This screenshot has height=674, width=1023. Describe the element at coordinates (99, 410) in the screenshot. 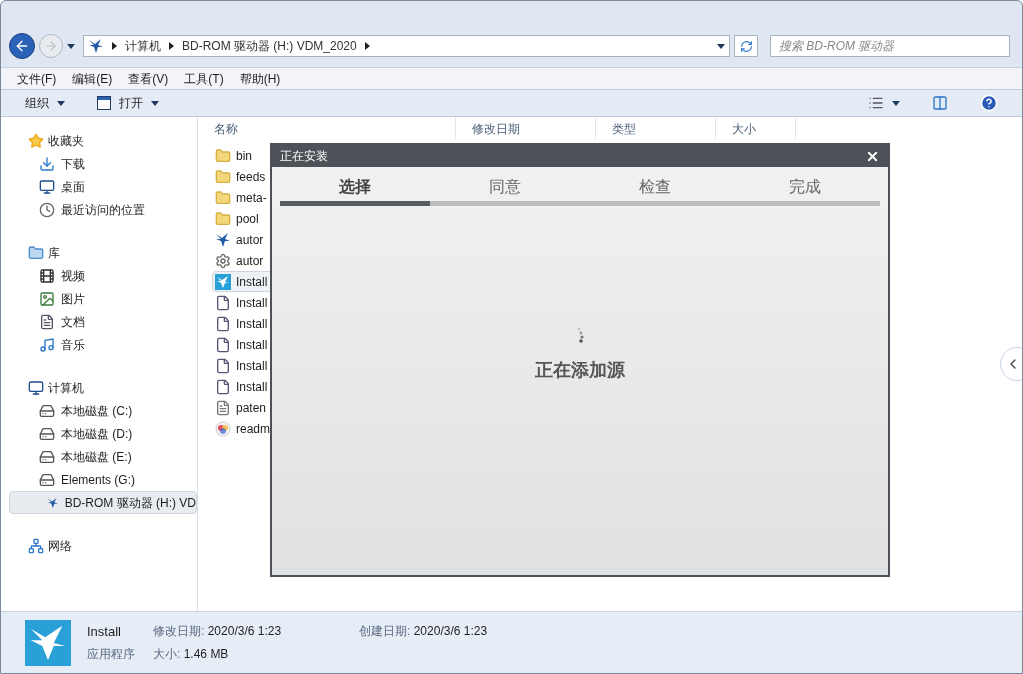

I see `nav-item: 本地磁盘 (C:)` at that location.